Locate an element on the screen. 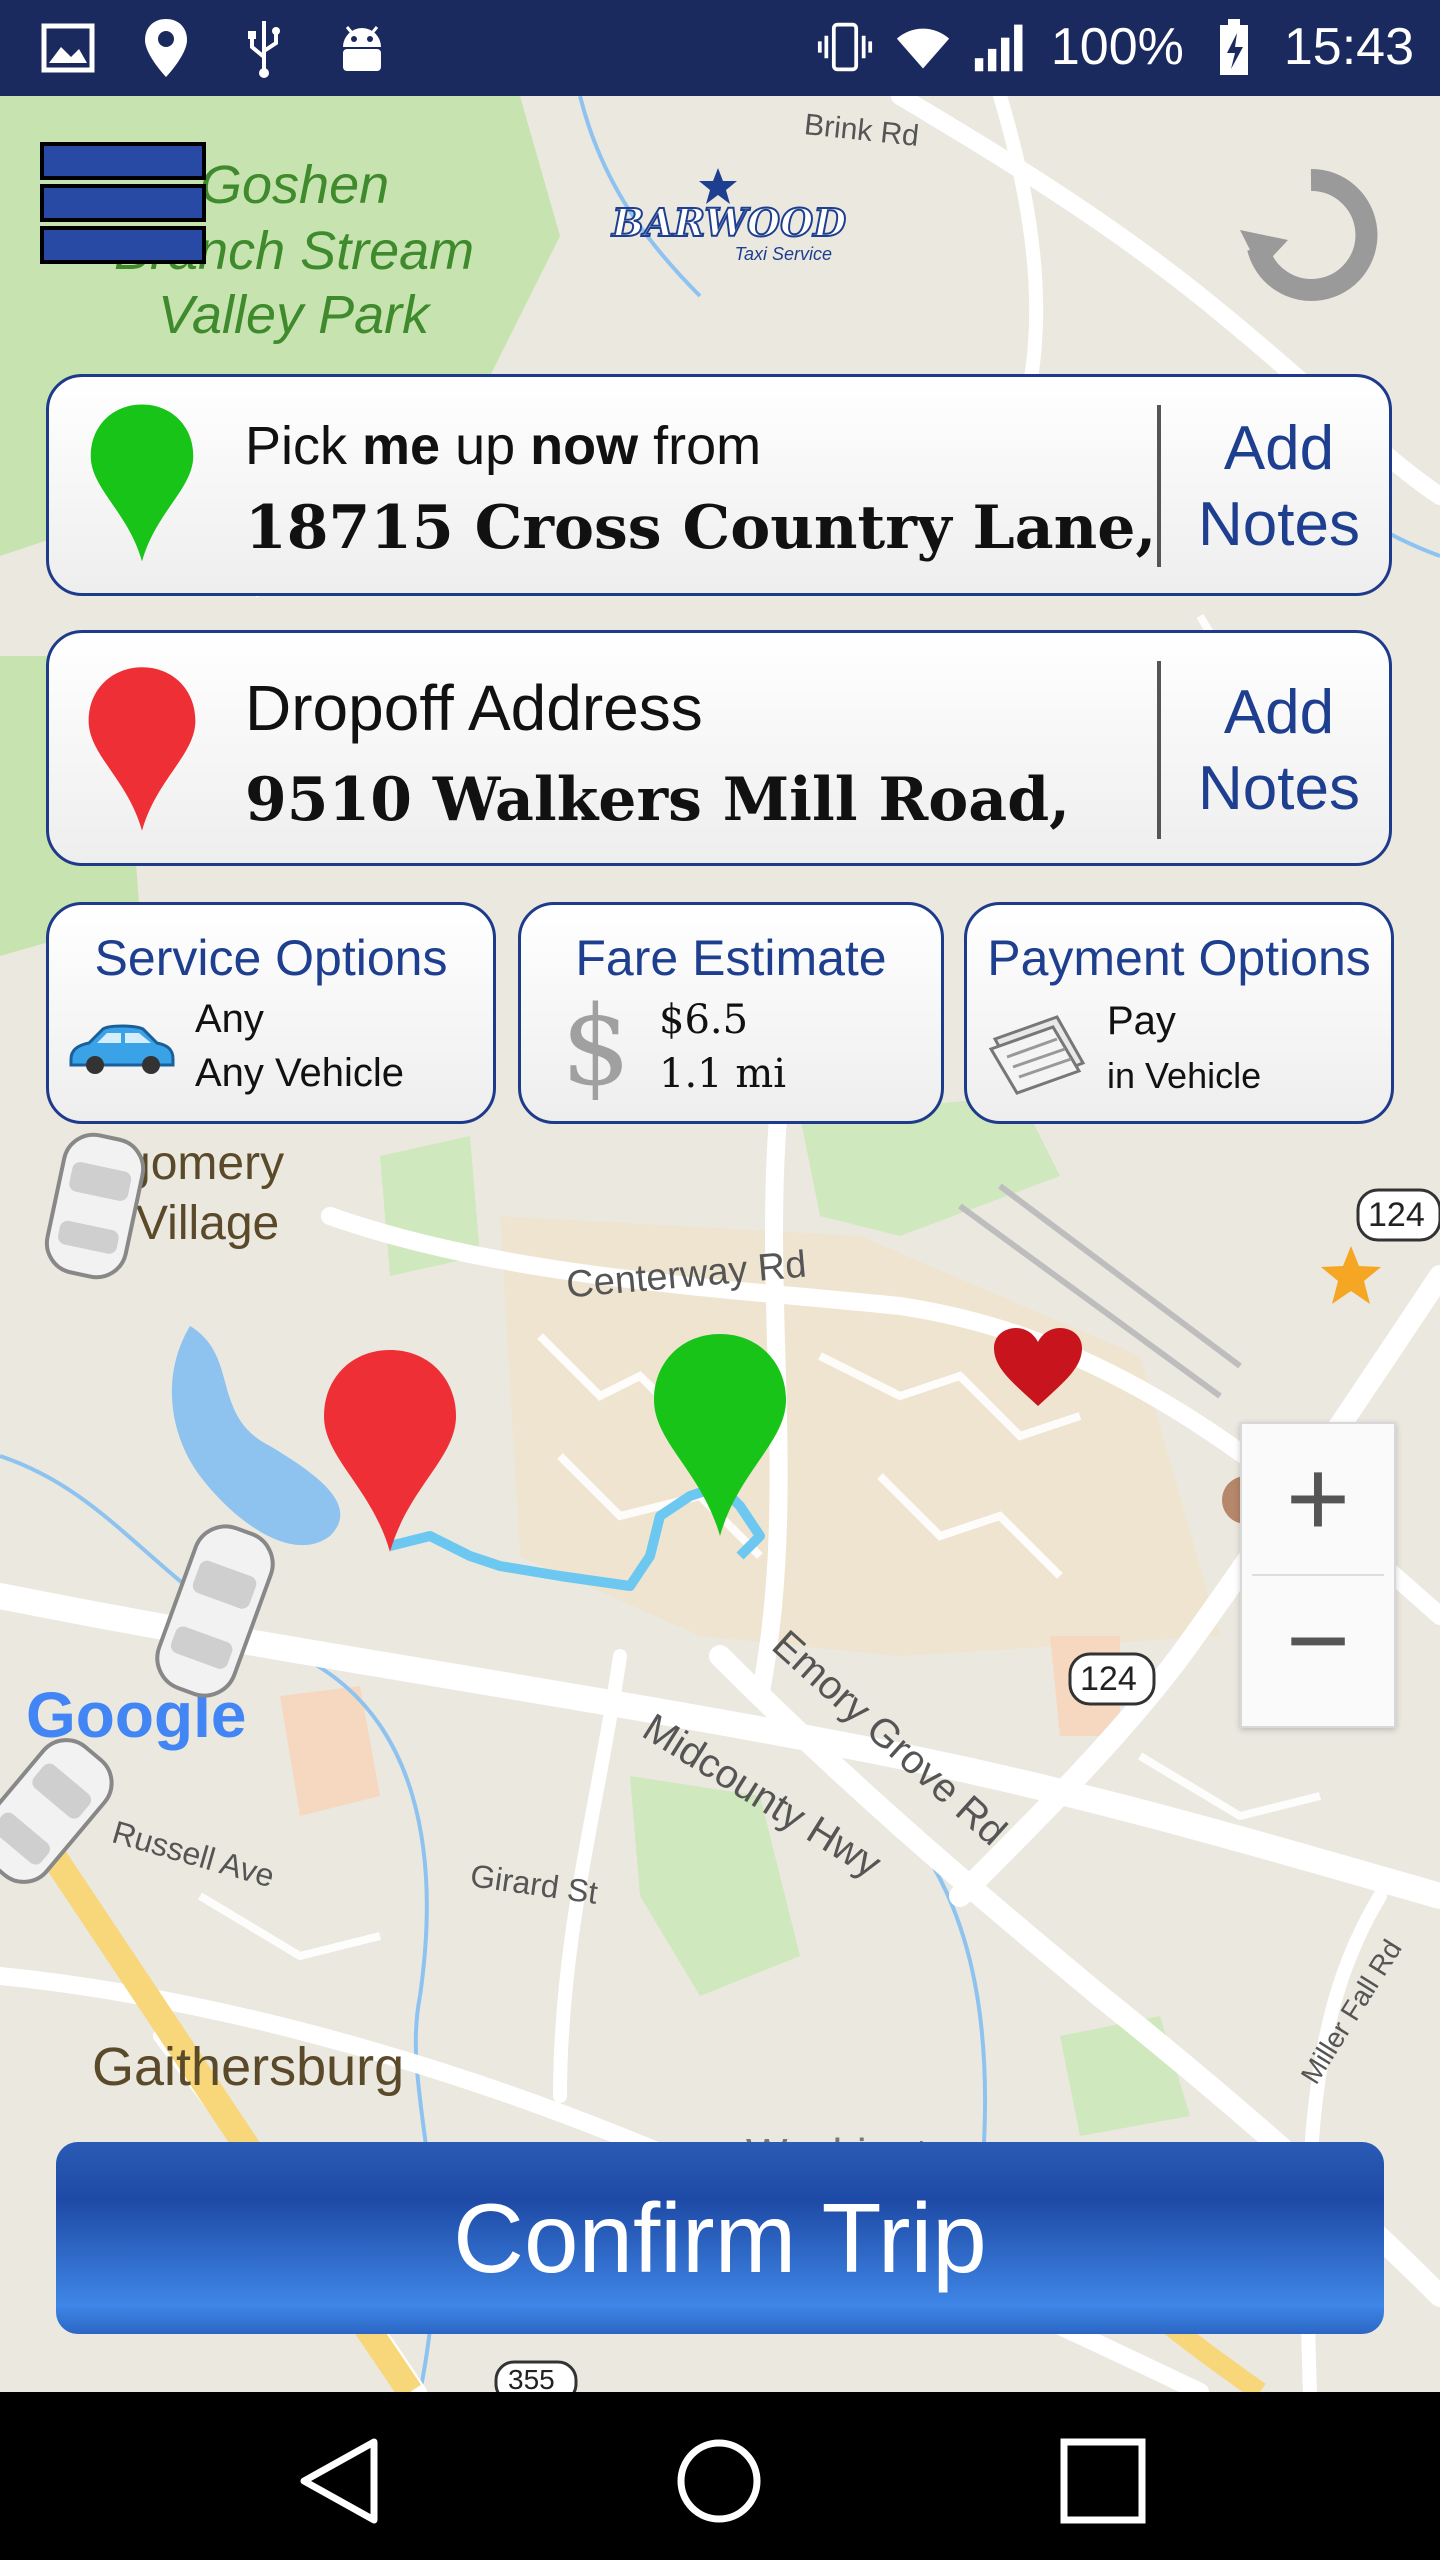 Image resolution: width=1440 pixels, height=2560 pixels. clock: 15:43 is located at coordinates (1348, 47).